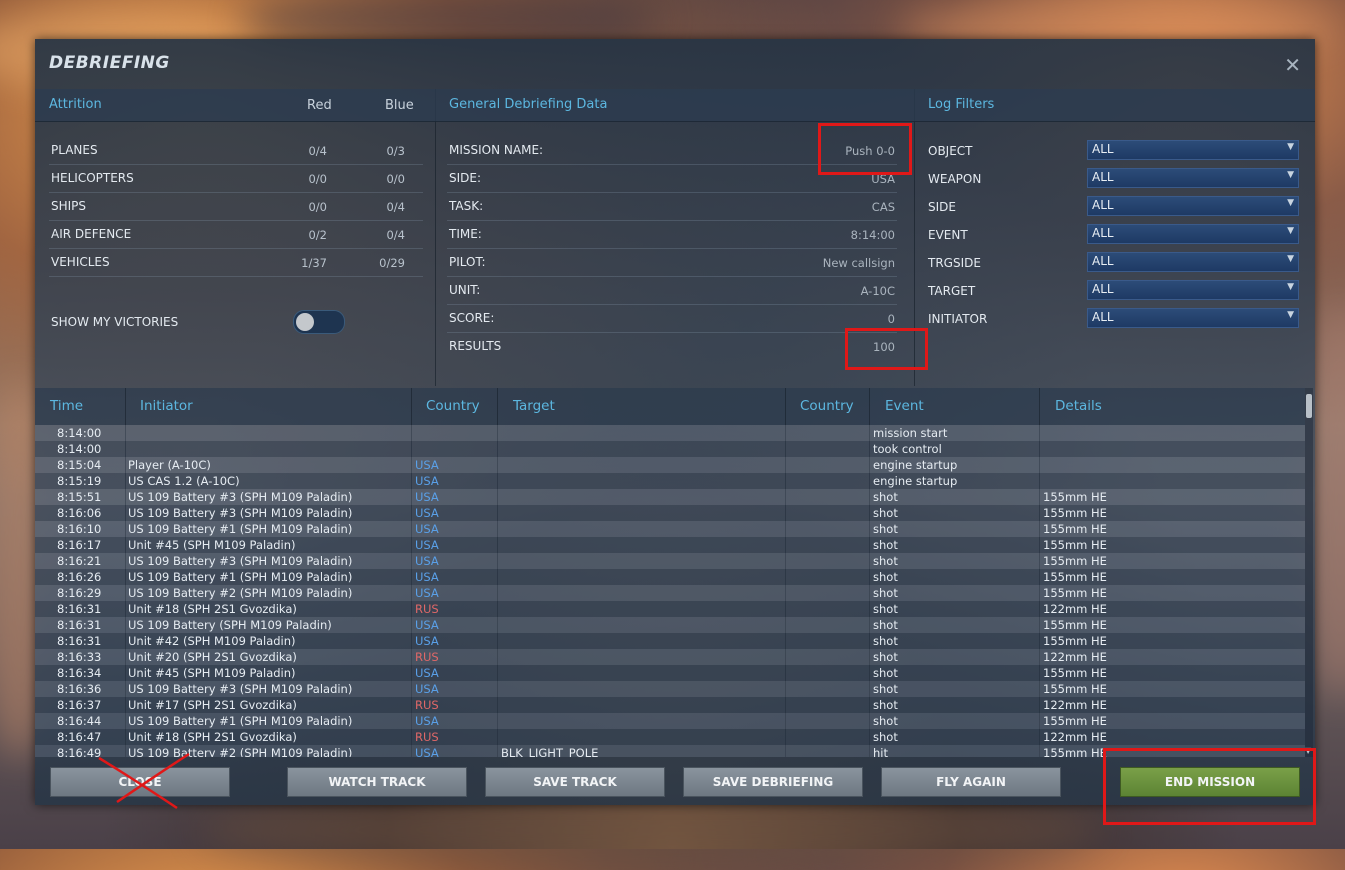  Describe the element at coordinates (319, 322) in the screenshot. I see `show-victories-toggle` at that location.